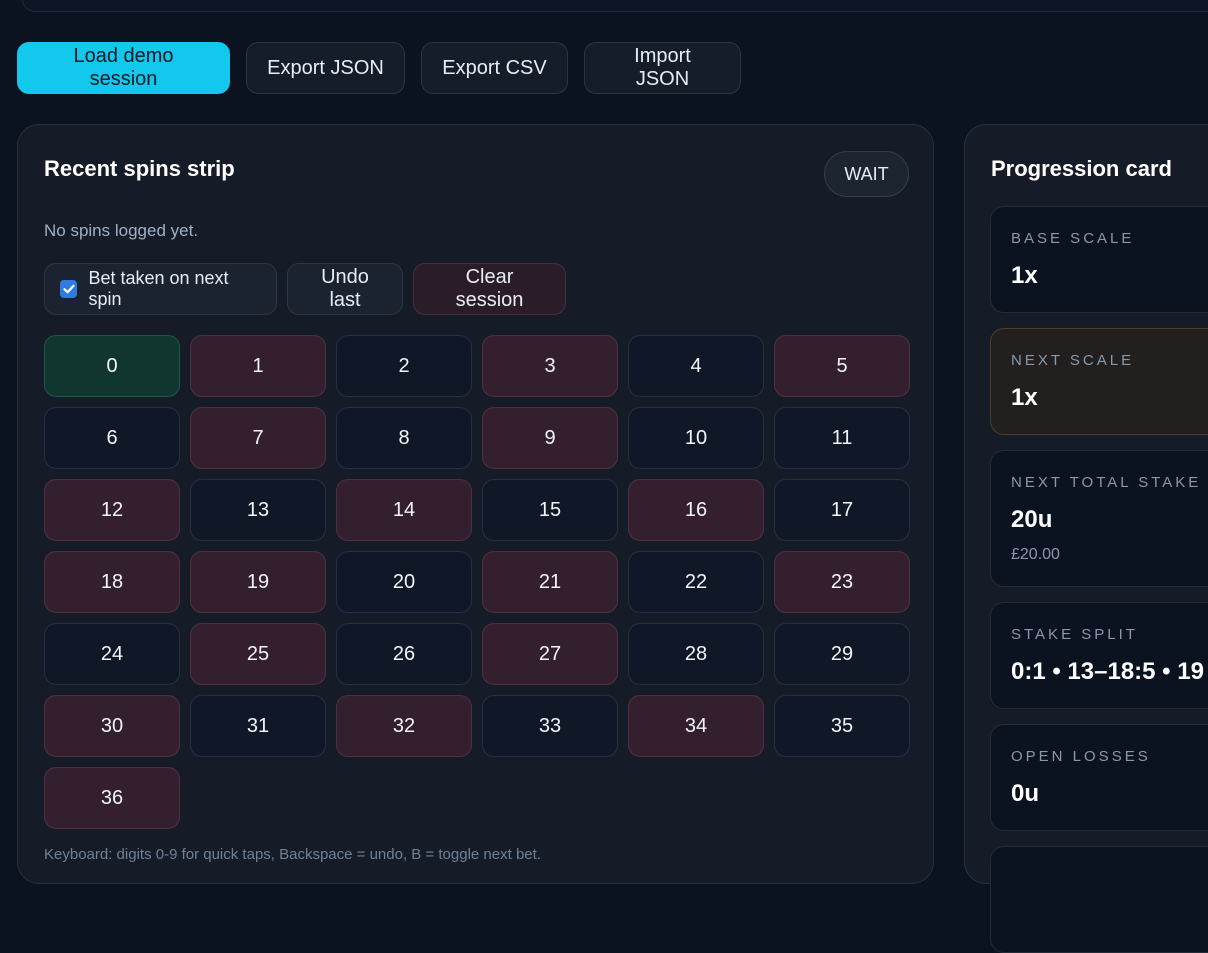 Image resolution: width=1208 pixels, height=953 pixels. Describe the element at coordinates (550, 438) in the screenshot. I see `number-cell-9: 9` at that location.